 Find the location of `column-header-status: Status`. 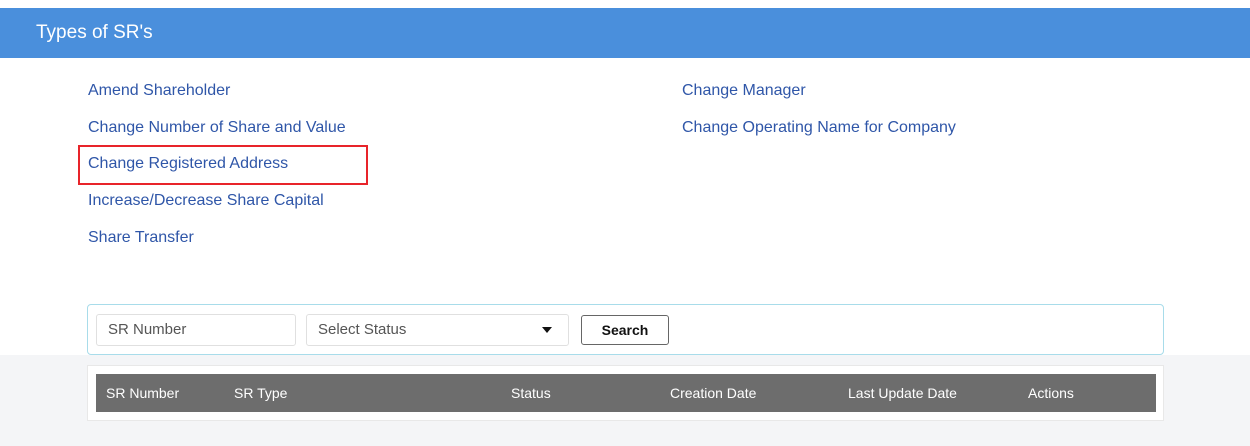

column-header-status: Status is located at coordinates (531, 393).